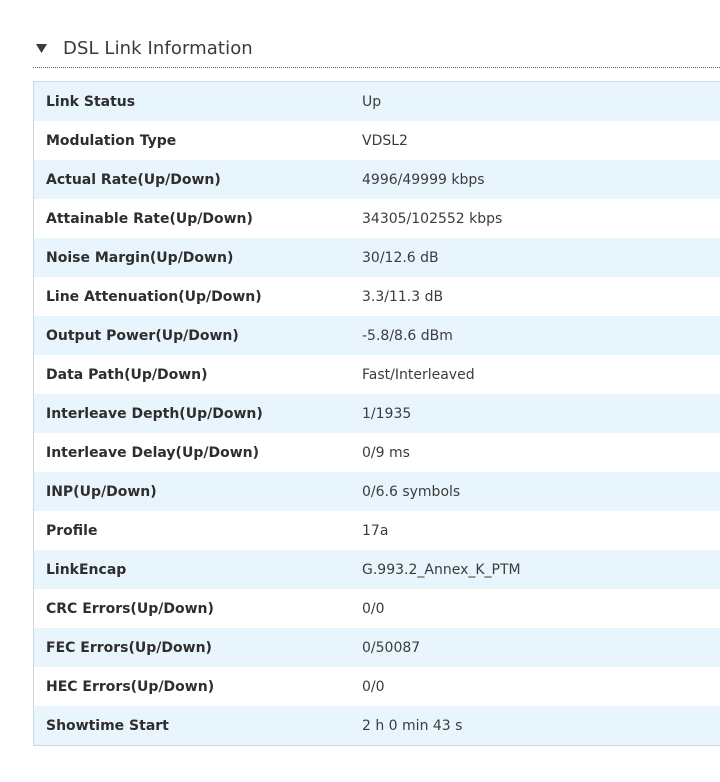  I want to click on table-row: Actual Rate(Up/Down) 4996/49999 kbps, so click(376, 179).